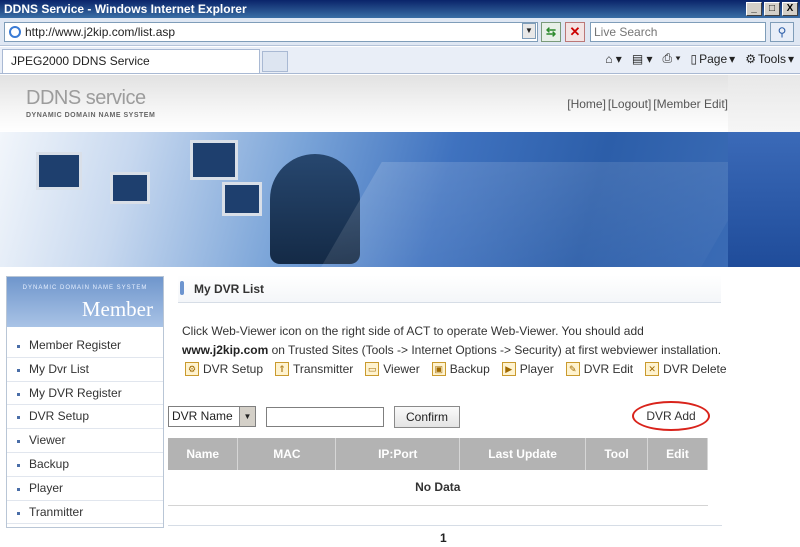  Describe the element at coordinates (438, 369) in the screenshot. I see `disk-icon: ▣` at that location.